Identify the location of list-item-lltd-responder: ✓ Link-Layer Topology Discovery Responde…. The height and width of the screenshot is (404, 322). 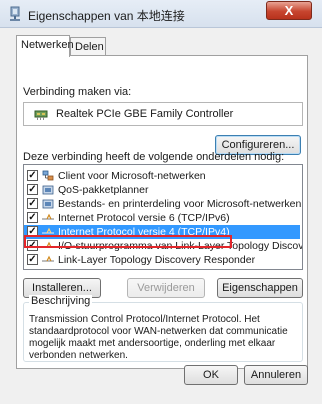
(162, 260).